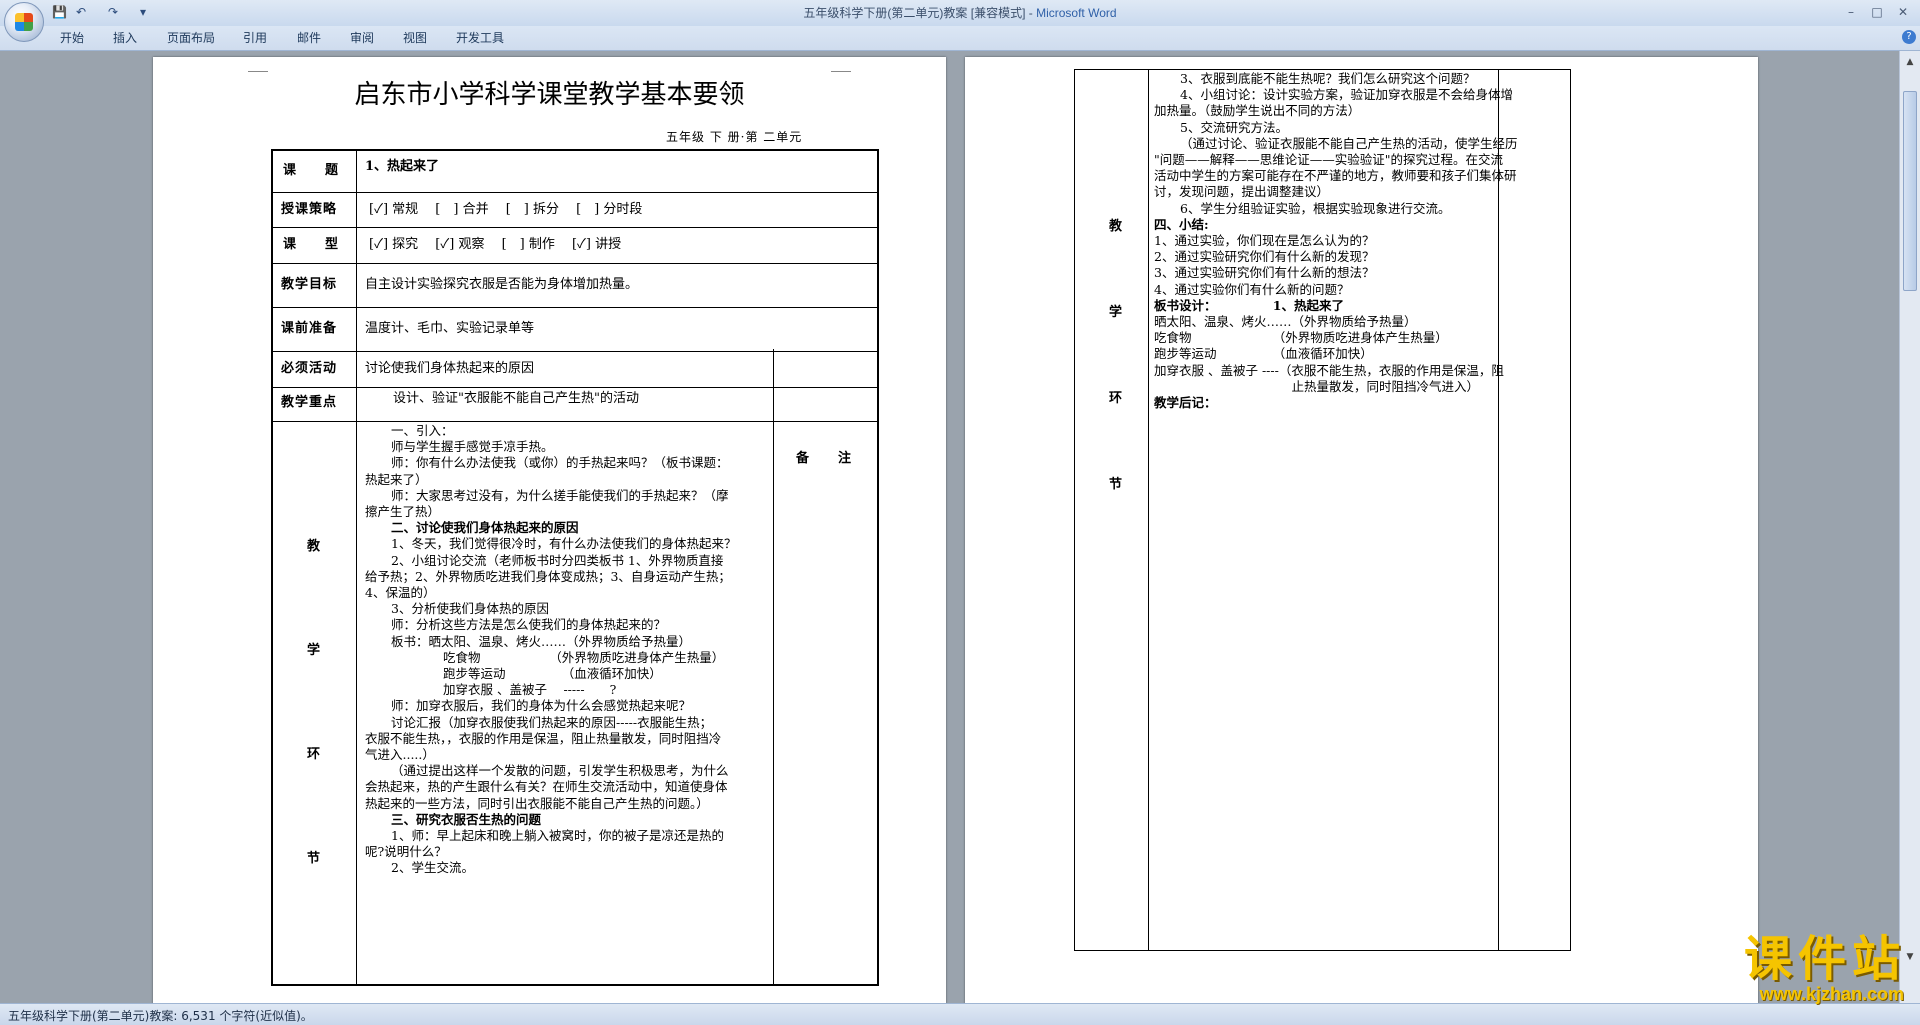 The height and width of the screenshot is (1025, 1920). Describe the element at coordinates (255, 38) in the screenshot. I see `tab-references: 引用` at that location.